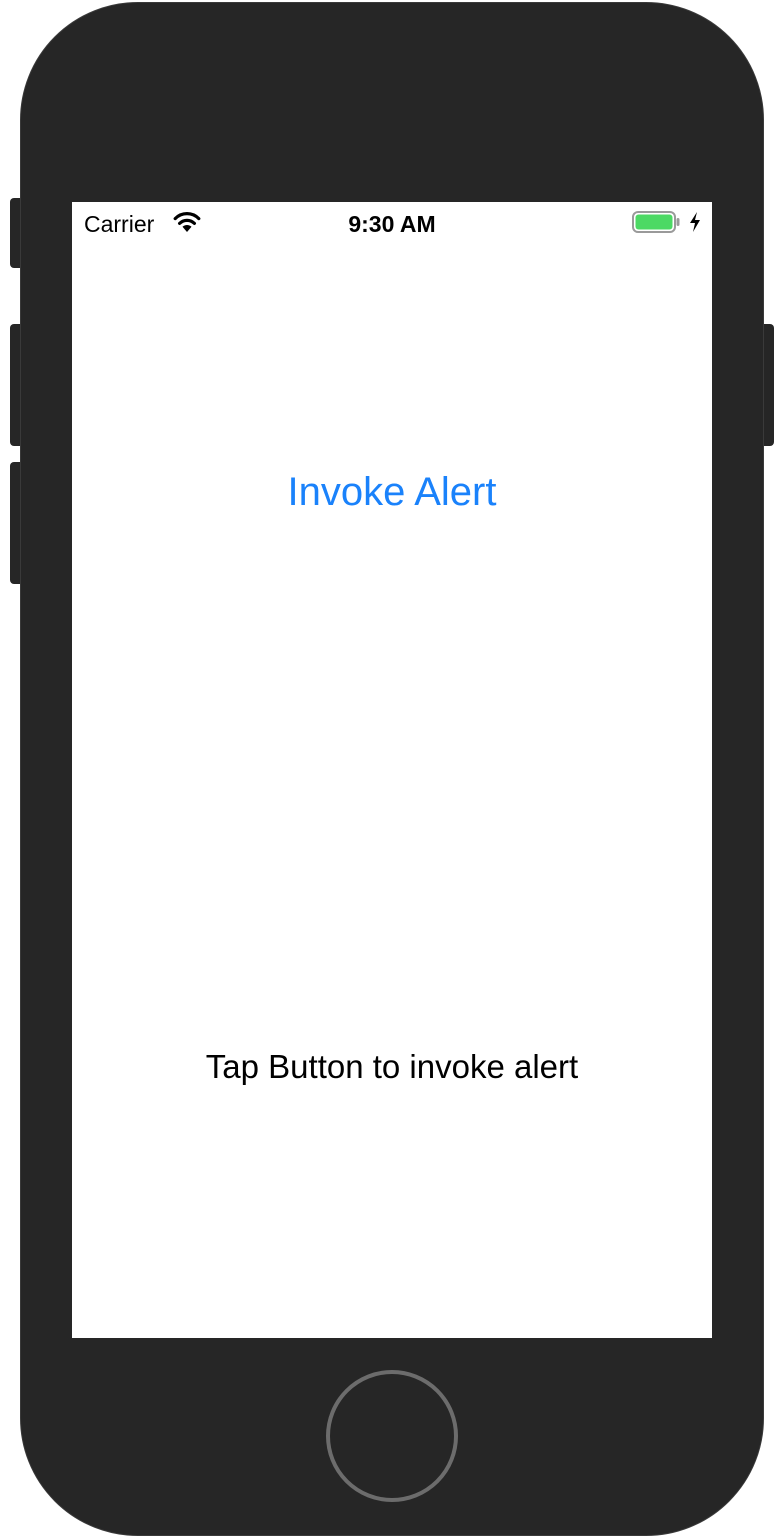 This screenshot has width=784, height=1540. I want to click on home-button, so click(392, 1436).